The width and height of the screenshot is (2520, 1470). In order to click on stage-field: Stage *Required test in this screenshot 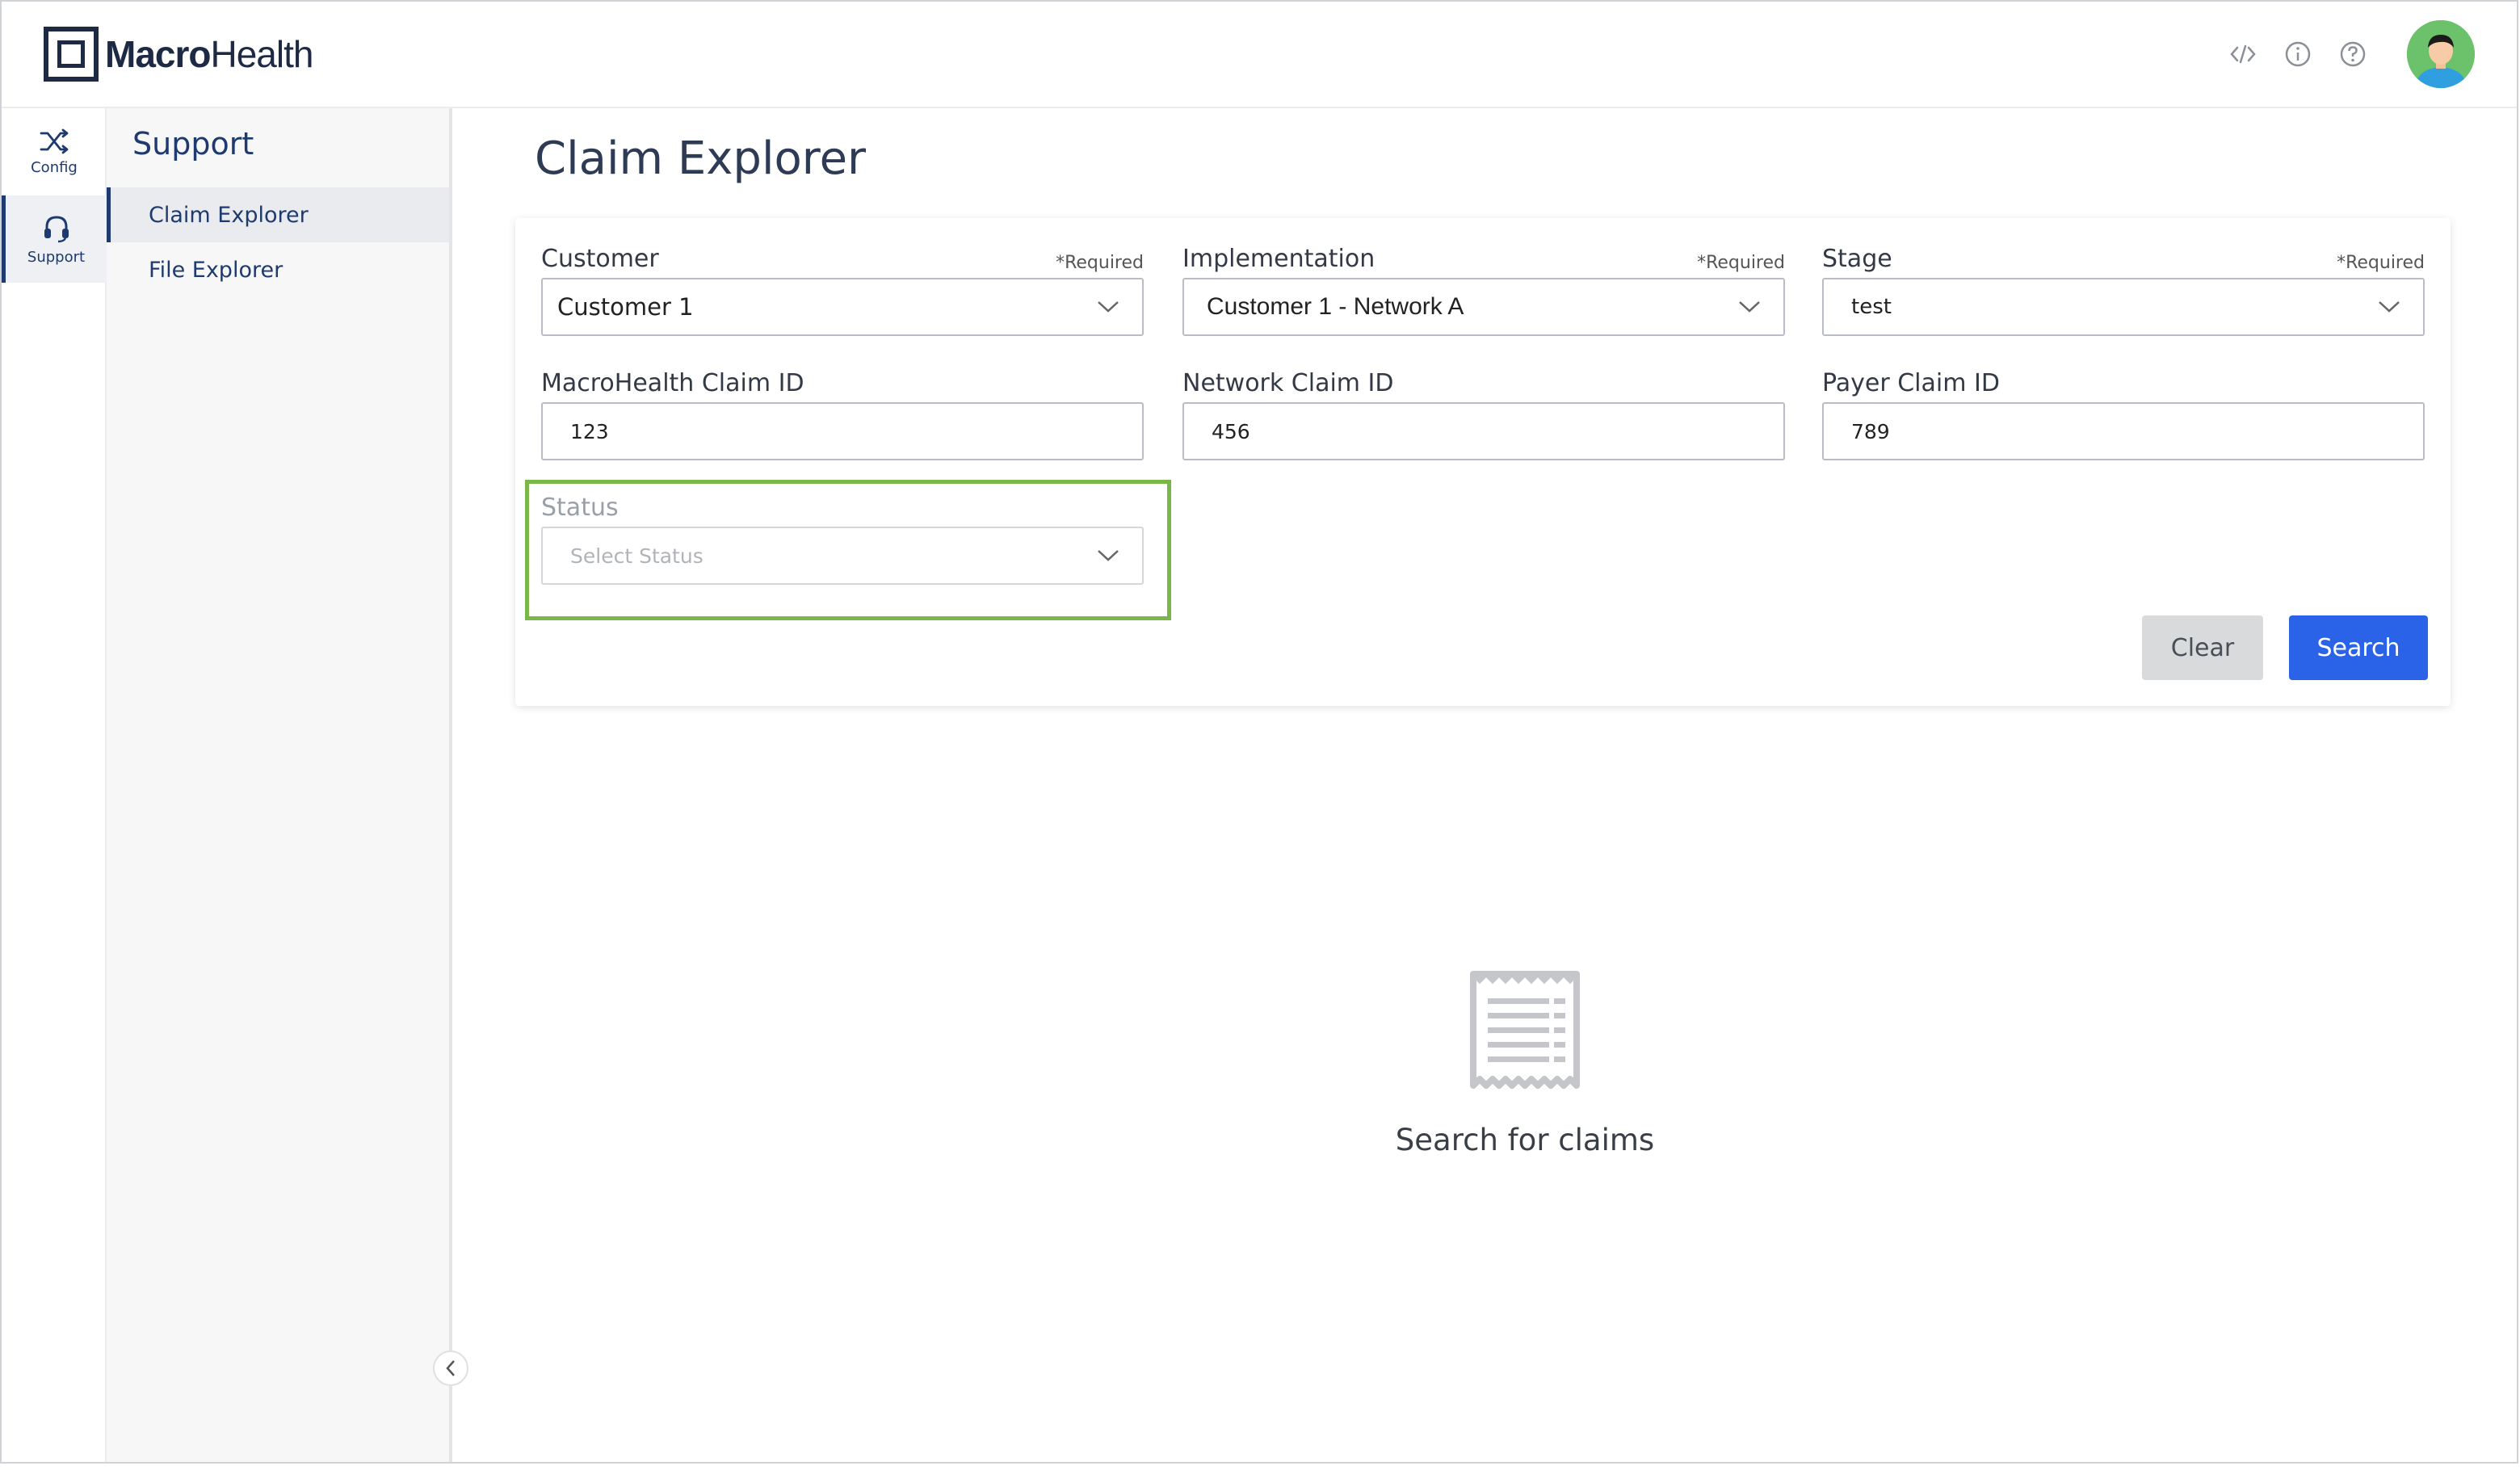, I will do `click(2123, 288)`.